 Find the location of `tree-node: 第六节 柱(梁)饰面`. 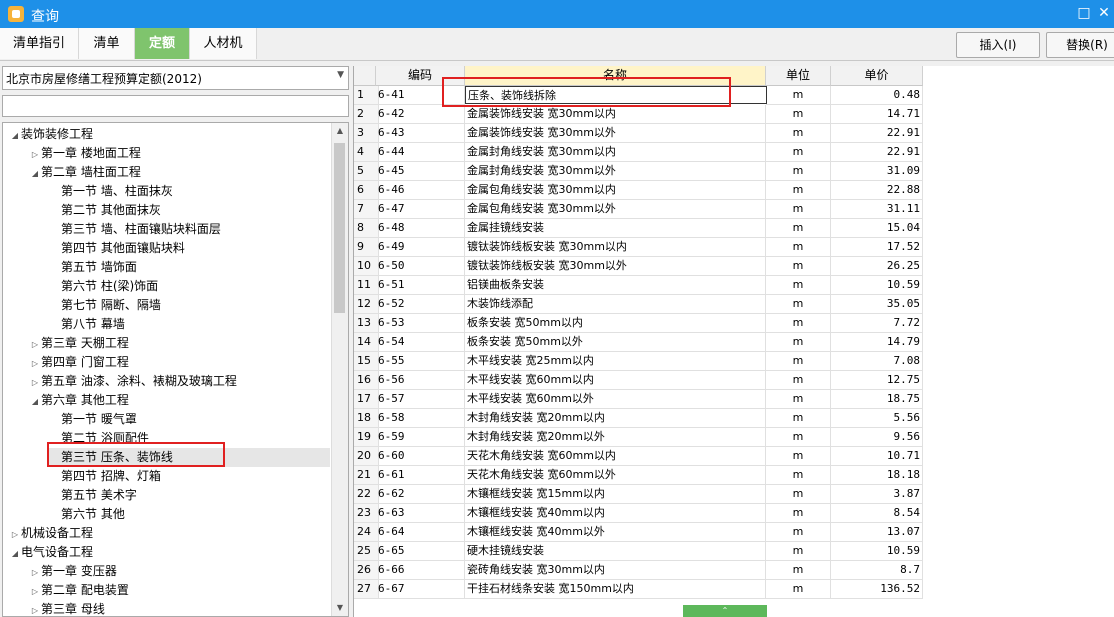

tree-node: 第六节 柱(梁)饰面 is located at coordinates (189, 286).